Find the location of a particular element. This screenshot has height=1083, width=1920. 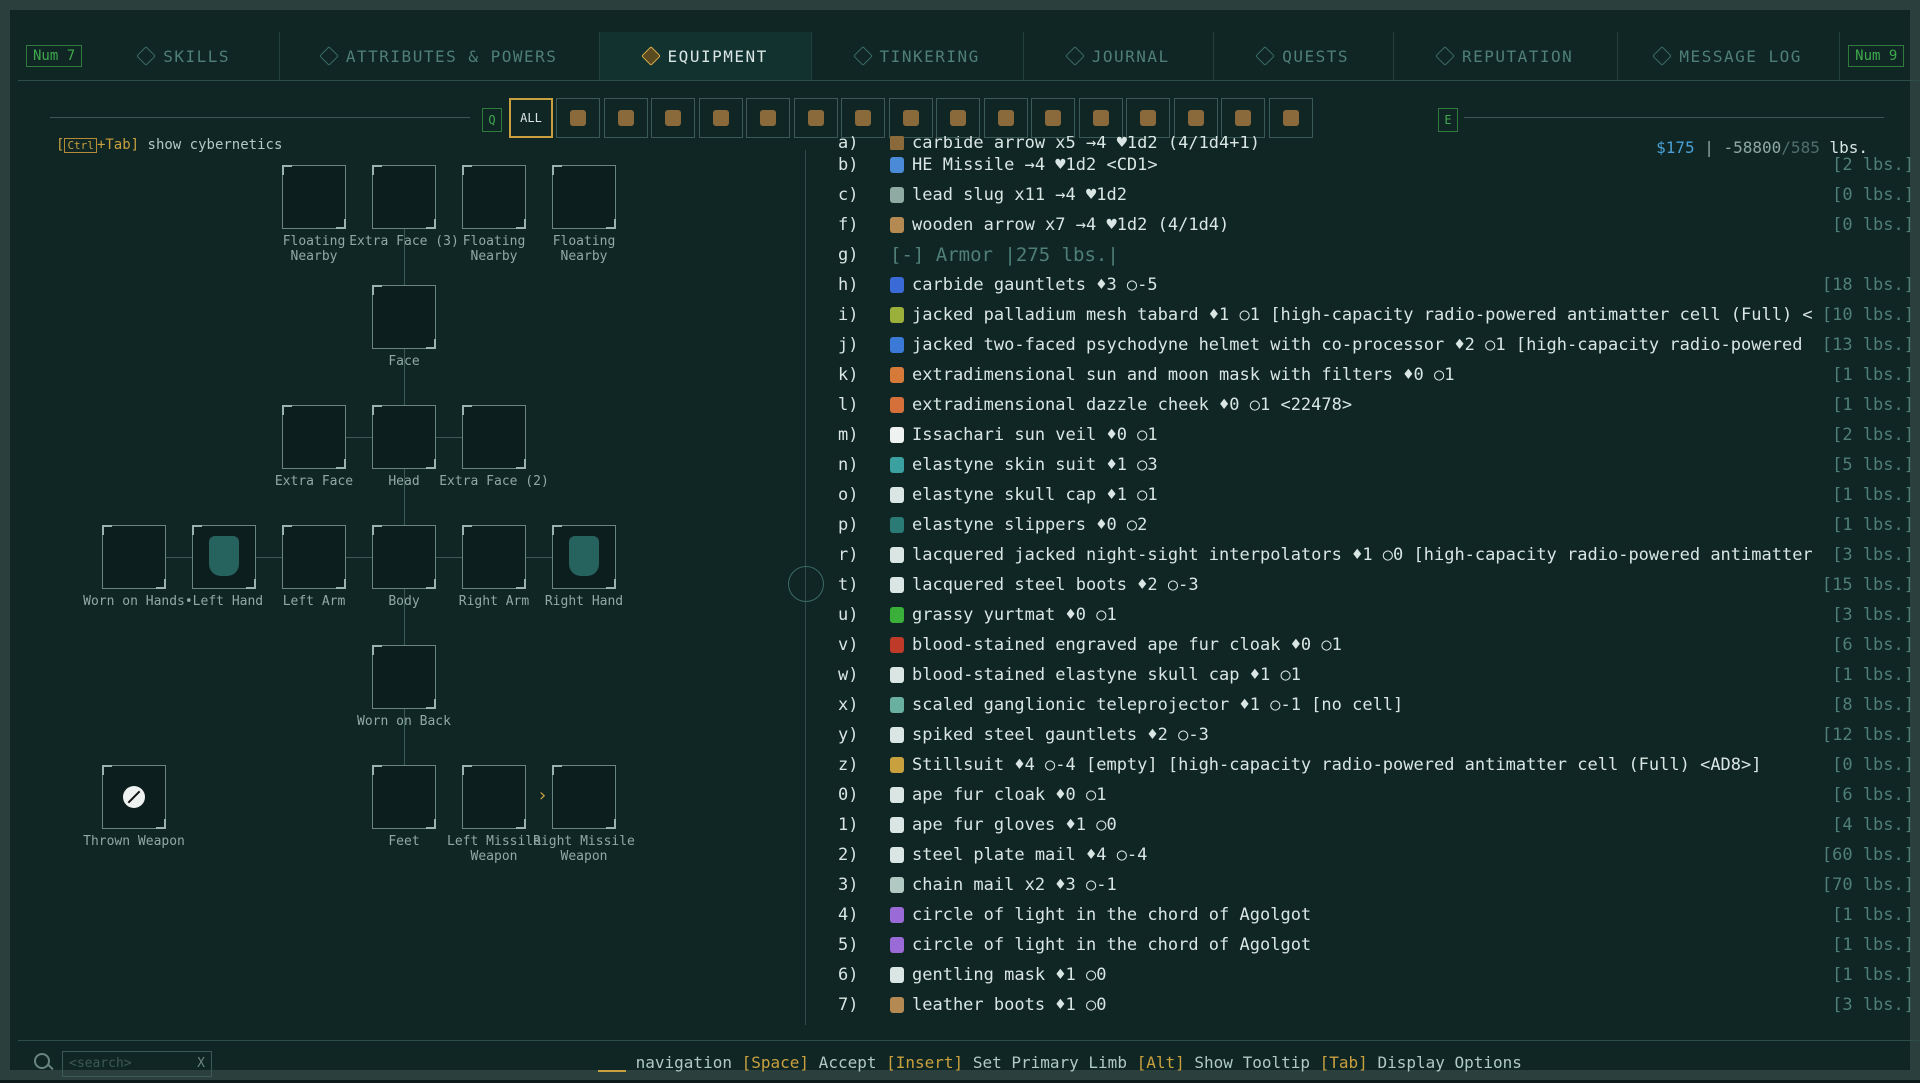

item-name: elastyne skin suit ♦1 ○3 is located at coordinates (1035, 465).